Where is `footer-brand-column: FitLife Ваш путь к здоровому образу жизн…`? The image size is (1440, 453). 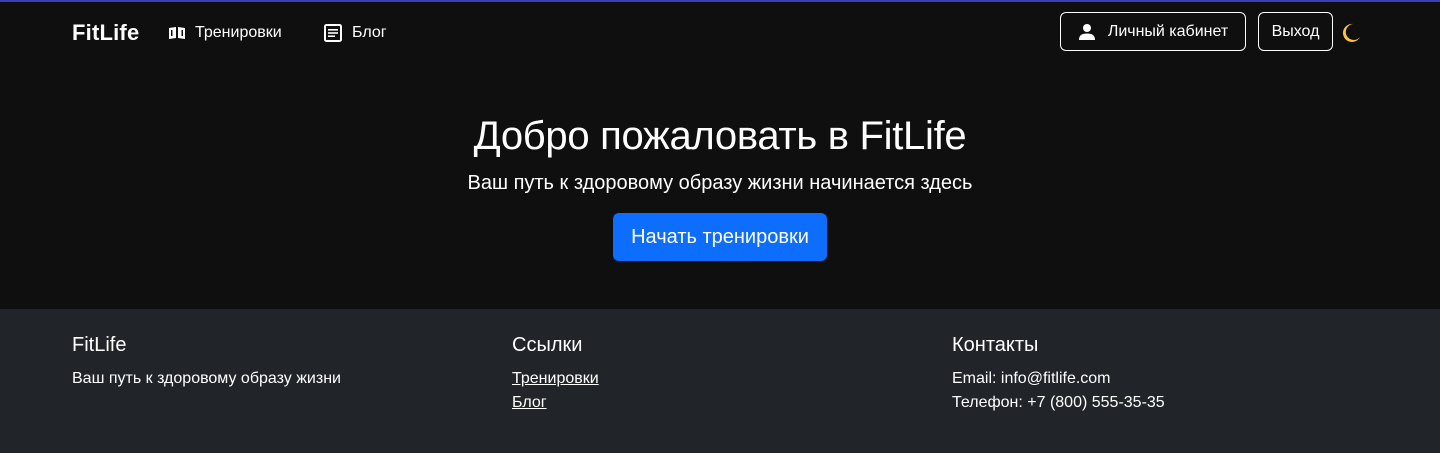
footer-brand-column: FitLife Ваш путь к здоровому образу жизн… is located at coordinates (206, 362).